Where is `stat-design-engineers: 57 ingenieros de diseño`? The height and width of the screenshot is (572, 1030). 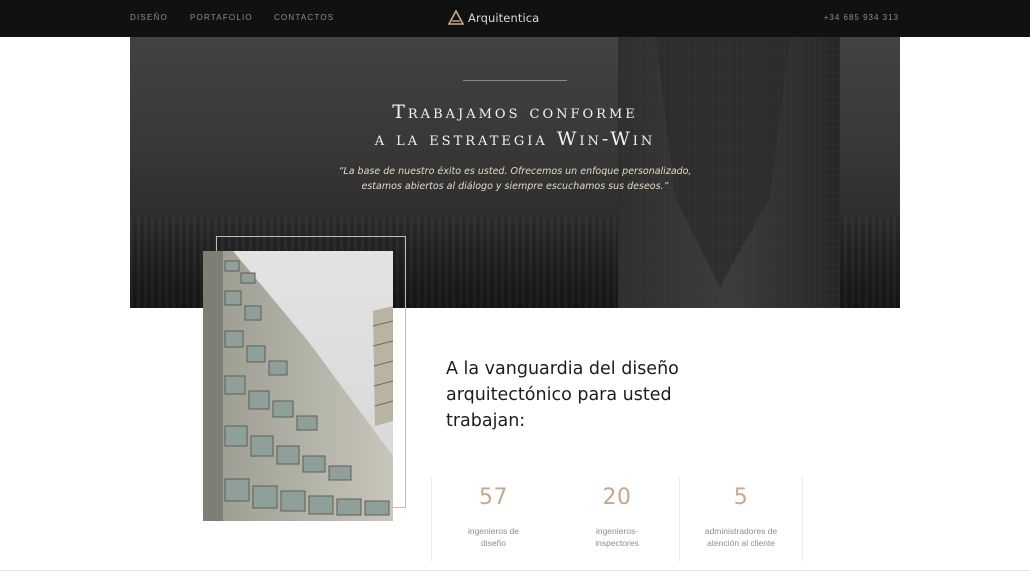 stat-design-engineers: 57 ingenieros de diseño is located at coordinates (493, 519).